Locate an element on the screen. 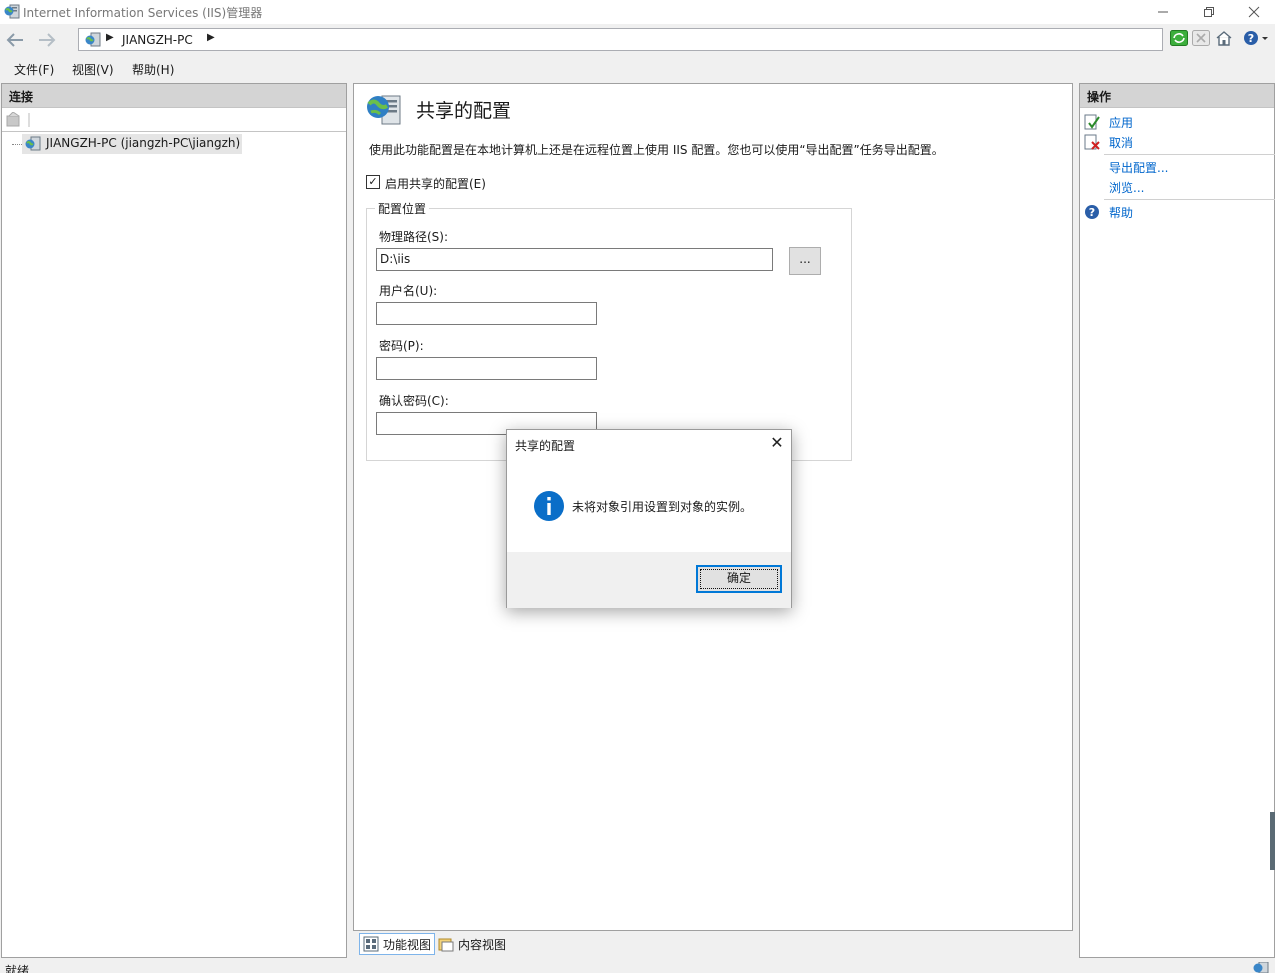 The height and width of the screenshot is (973, 1275). page-title: 共享的配置 is located at coordinates (464, 111).